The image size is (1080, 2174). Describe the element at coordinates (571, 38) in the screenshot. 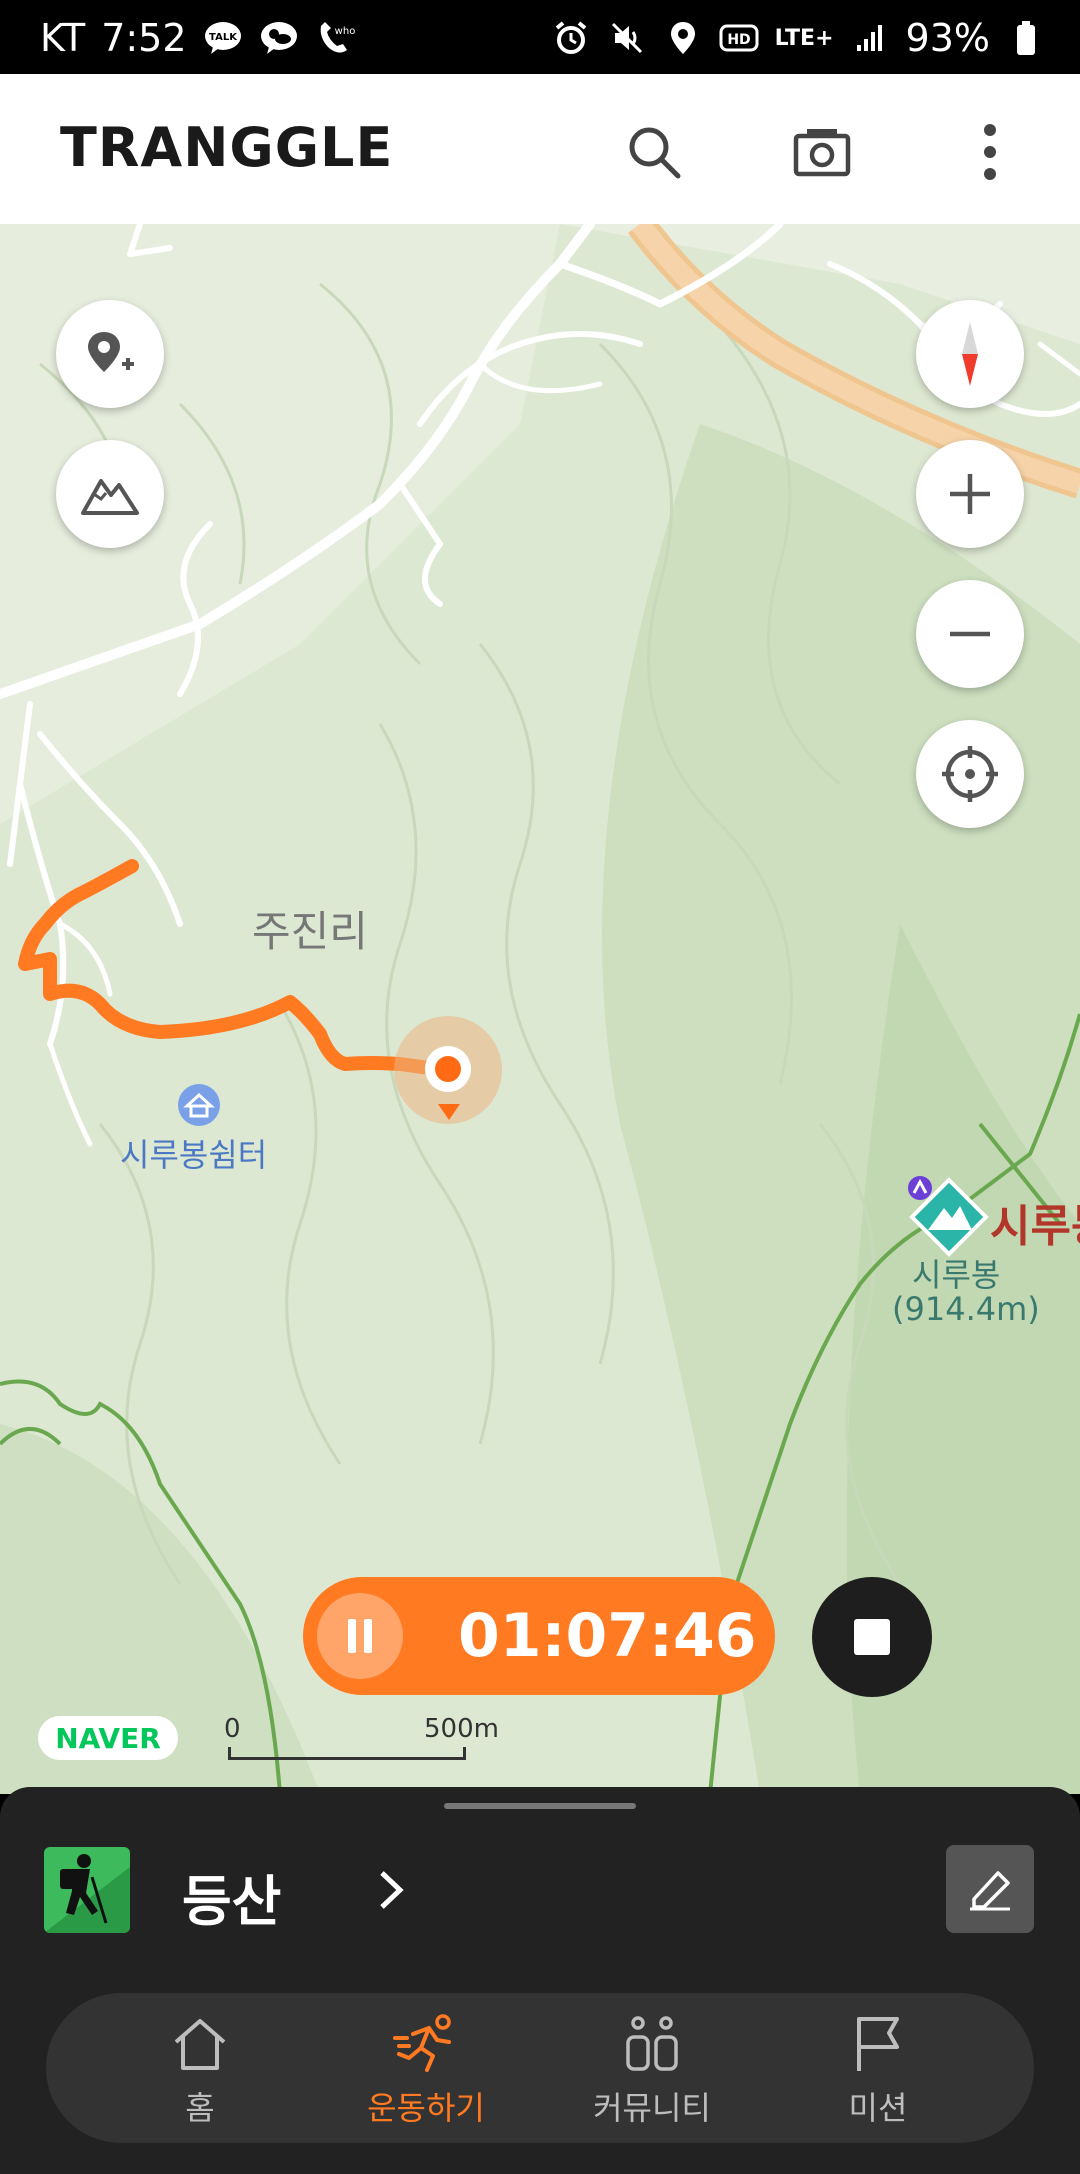

I see `alarm-icon` at that location.